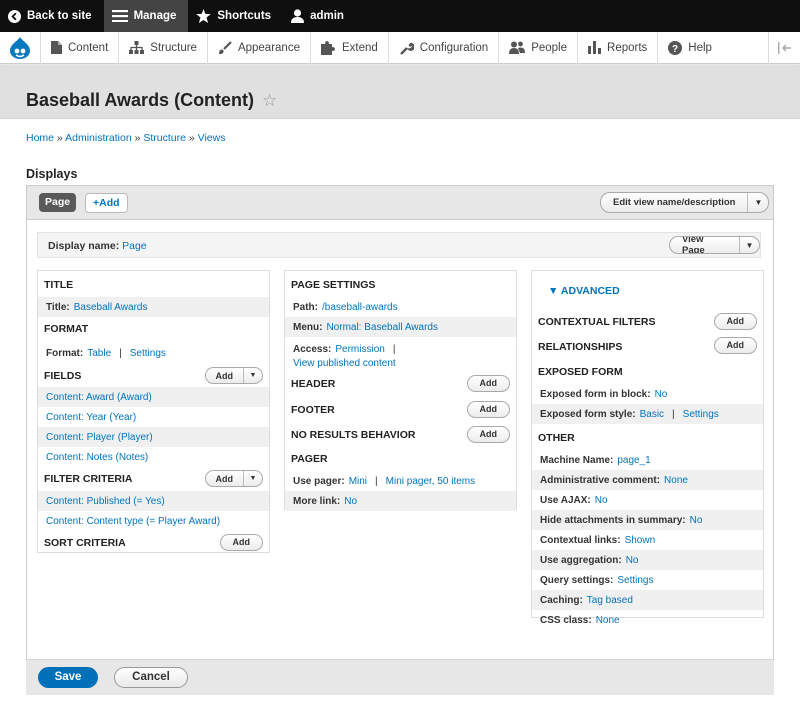 Image resolution: width=800 pixels, height=707 pixels. What do you see at coordinates (675, 47) in the screenshot?
I see `help-icon: ?` at bounding box center [675, 47].